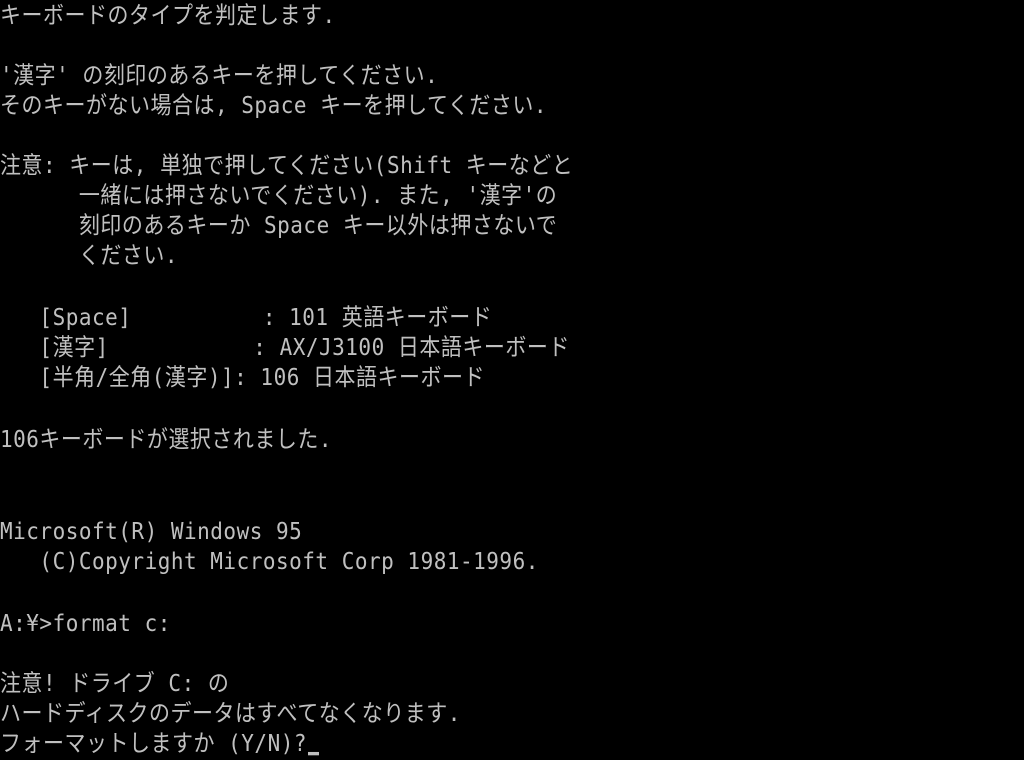  What do you see at coordinates (230, 713) in the screenshot?
I see `format-warning-data-loss: ハードディスクのデータはすべてなくなります.` at bounding box center [230, 713].